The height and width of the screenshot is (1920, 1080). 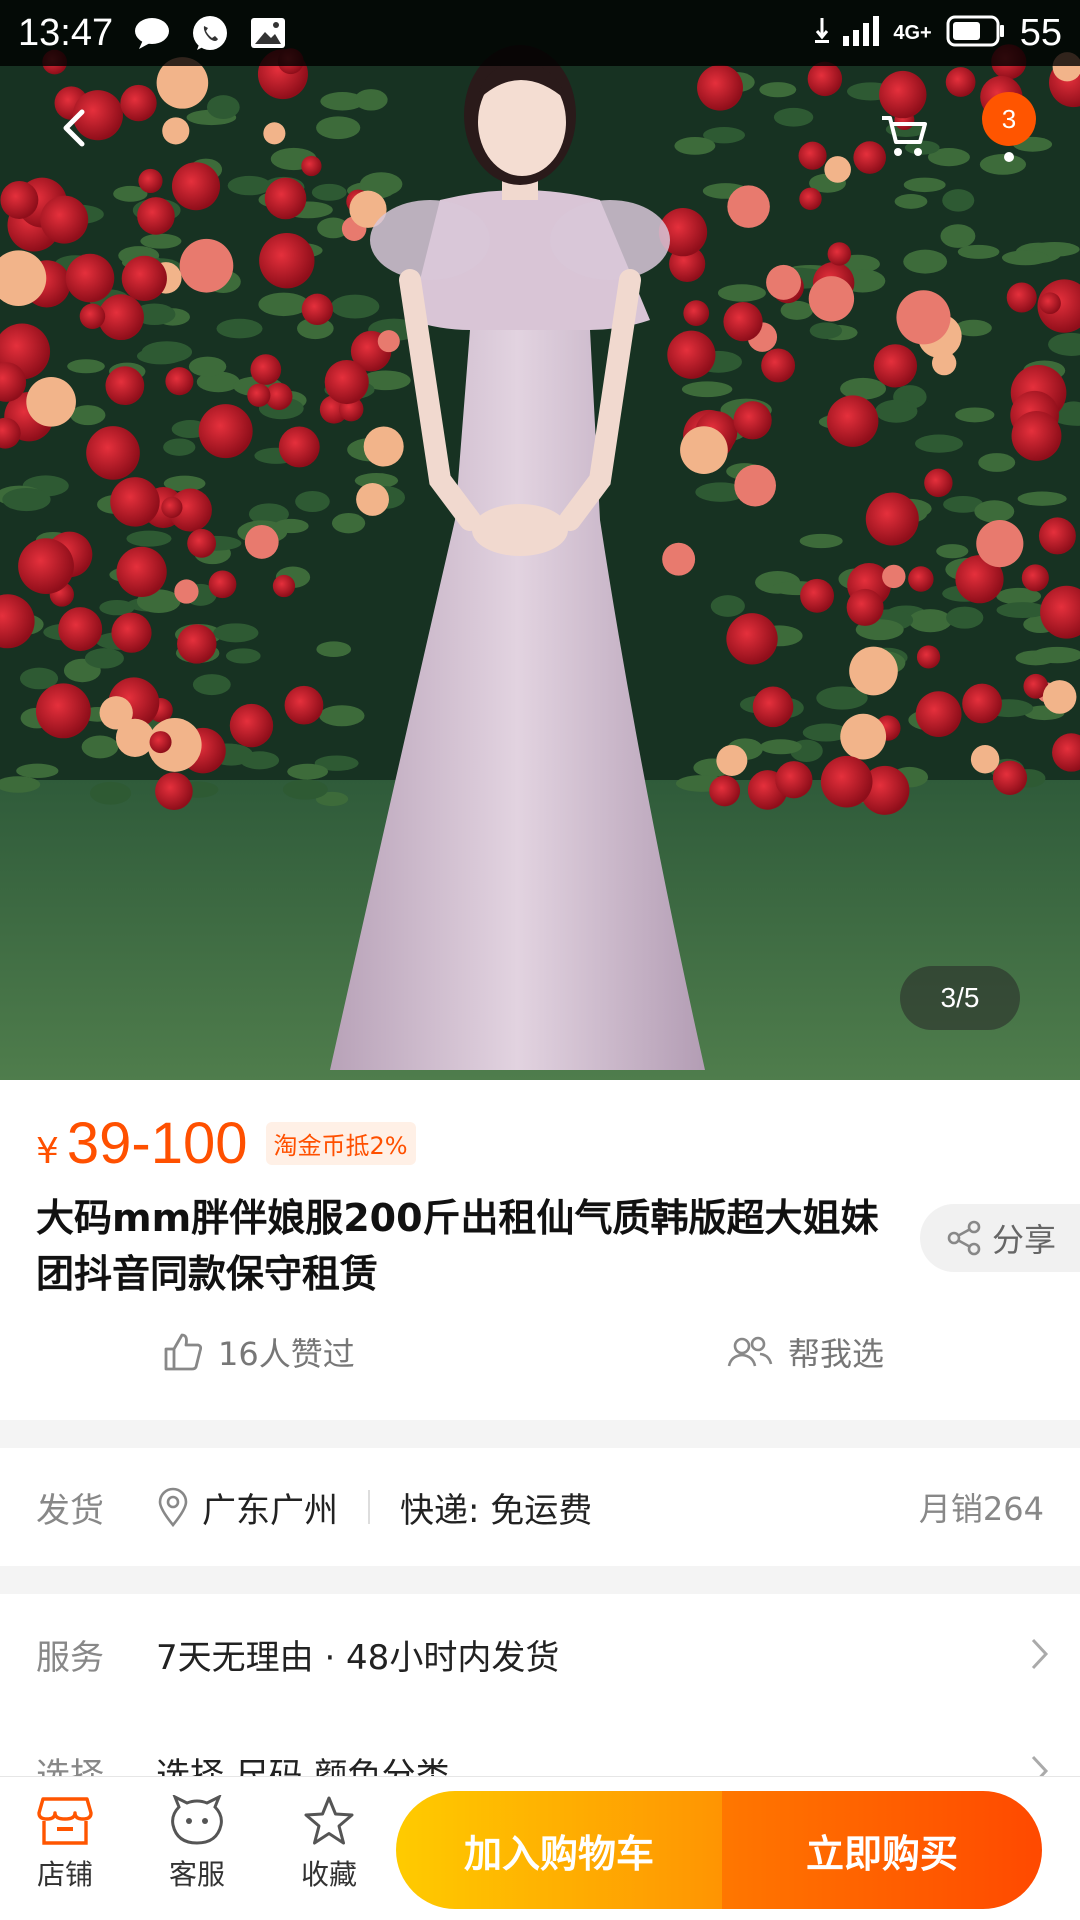 What do you see at coordinates (340, 1143) in the screenshot?
I see `coin-discount-tag: 淘金币抵2%` at bounding box center [340, 1143].